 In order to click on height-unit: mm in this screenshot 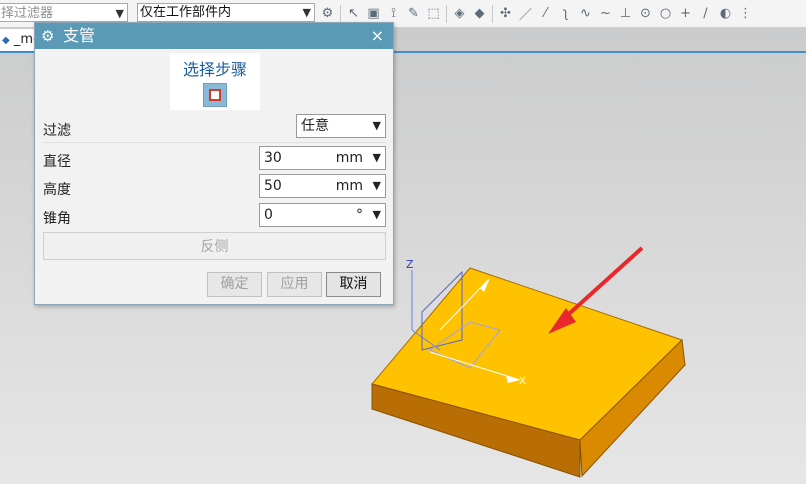, I will do `click(349, 186)`.